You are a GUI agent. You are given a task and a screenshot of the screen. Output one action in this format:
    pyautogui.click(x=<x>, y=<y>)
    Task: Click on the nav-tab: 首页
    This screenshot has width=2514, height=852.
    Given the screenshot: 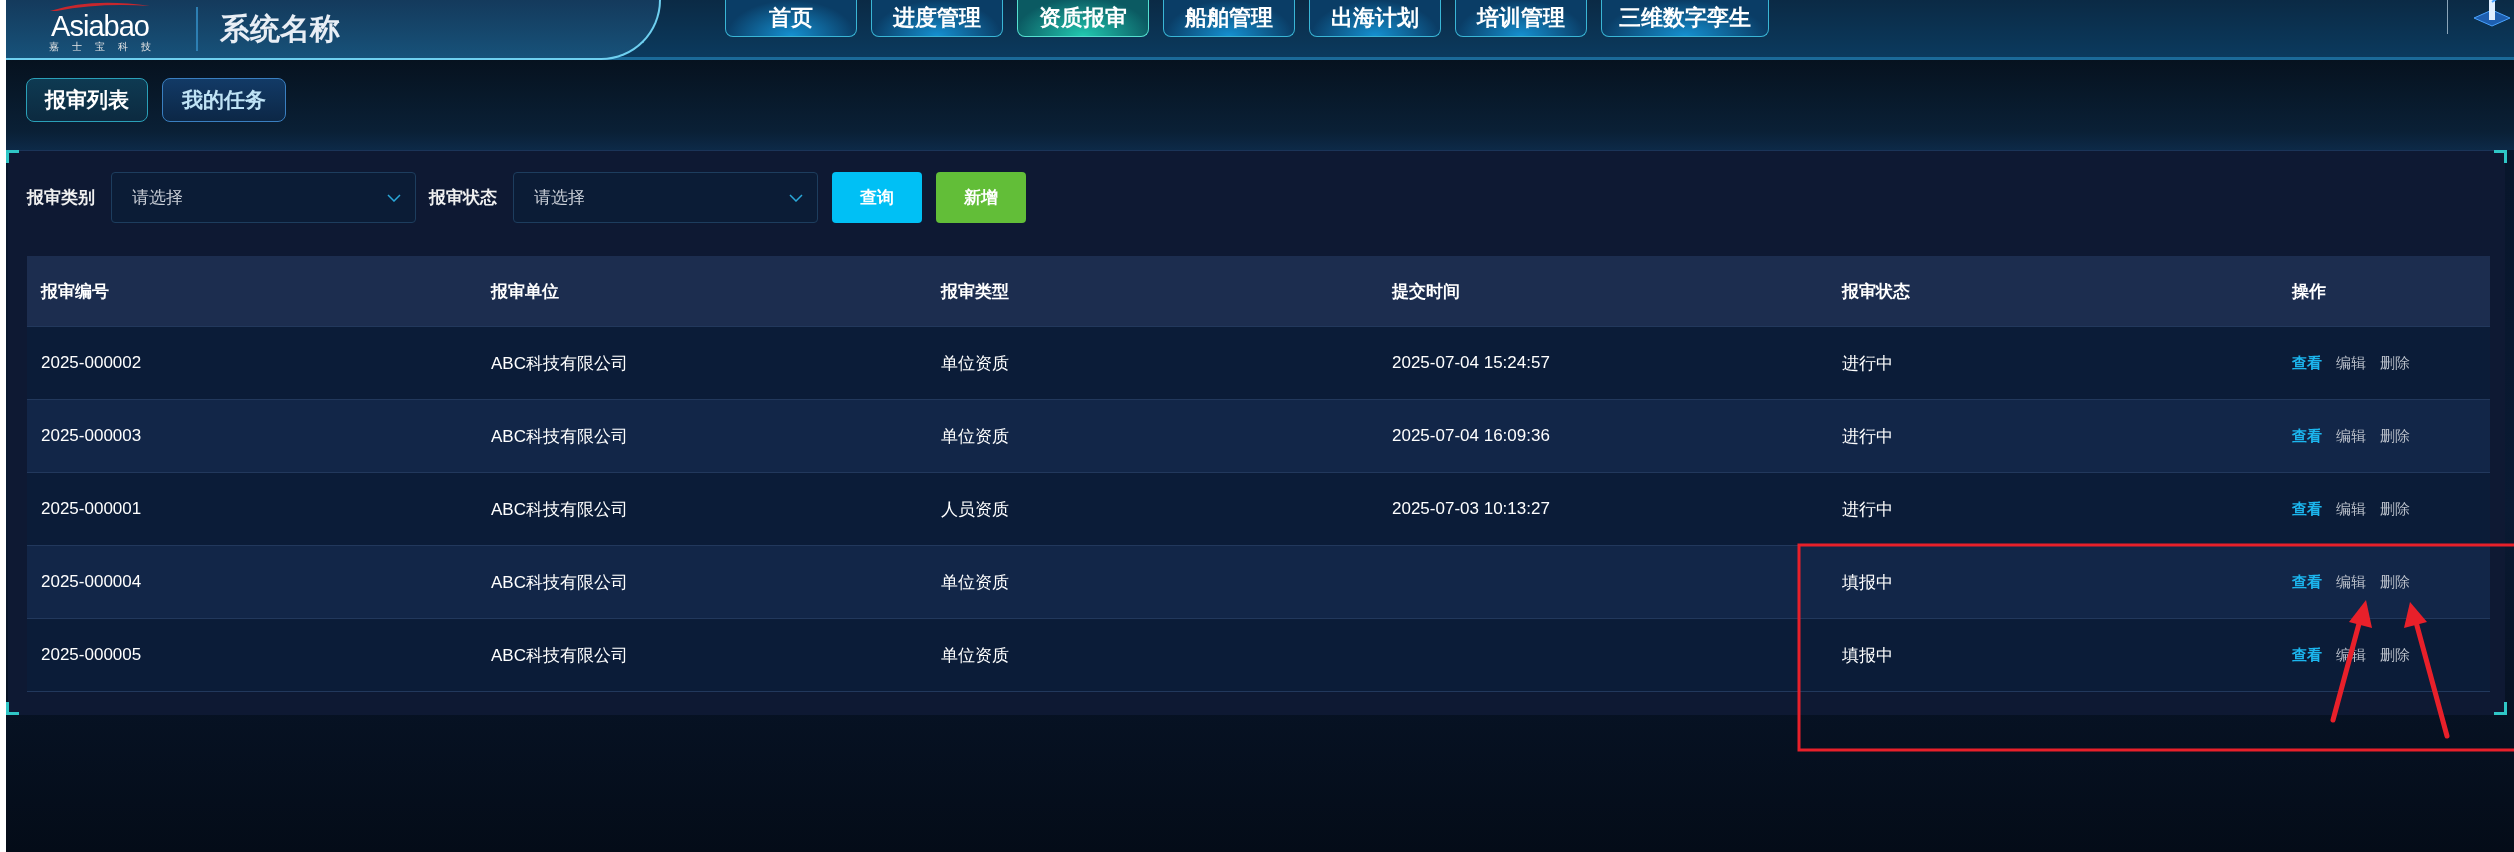 What is the action you would take?
    pyautogui.click(x=791, y=18)
    